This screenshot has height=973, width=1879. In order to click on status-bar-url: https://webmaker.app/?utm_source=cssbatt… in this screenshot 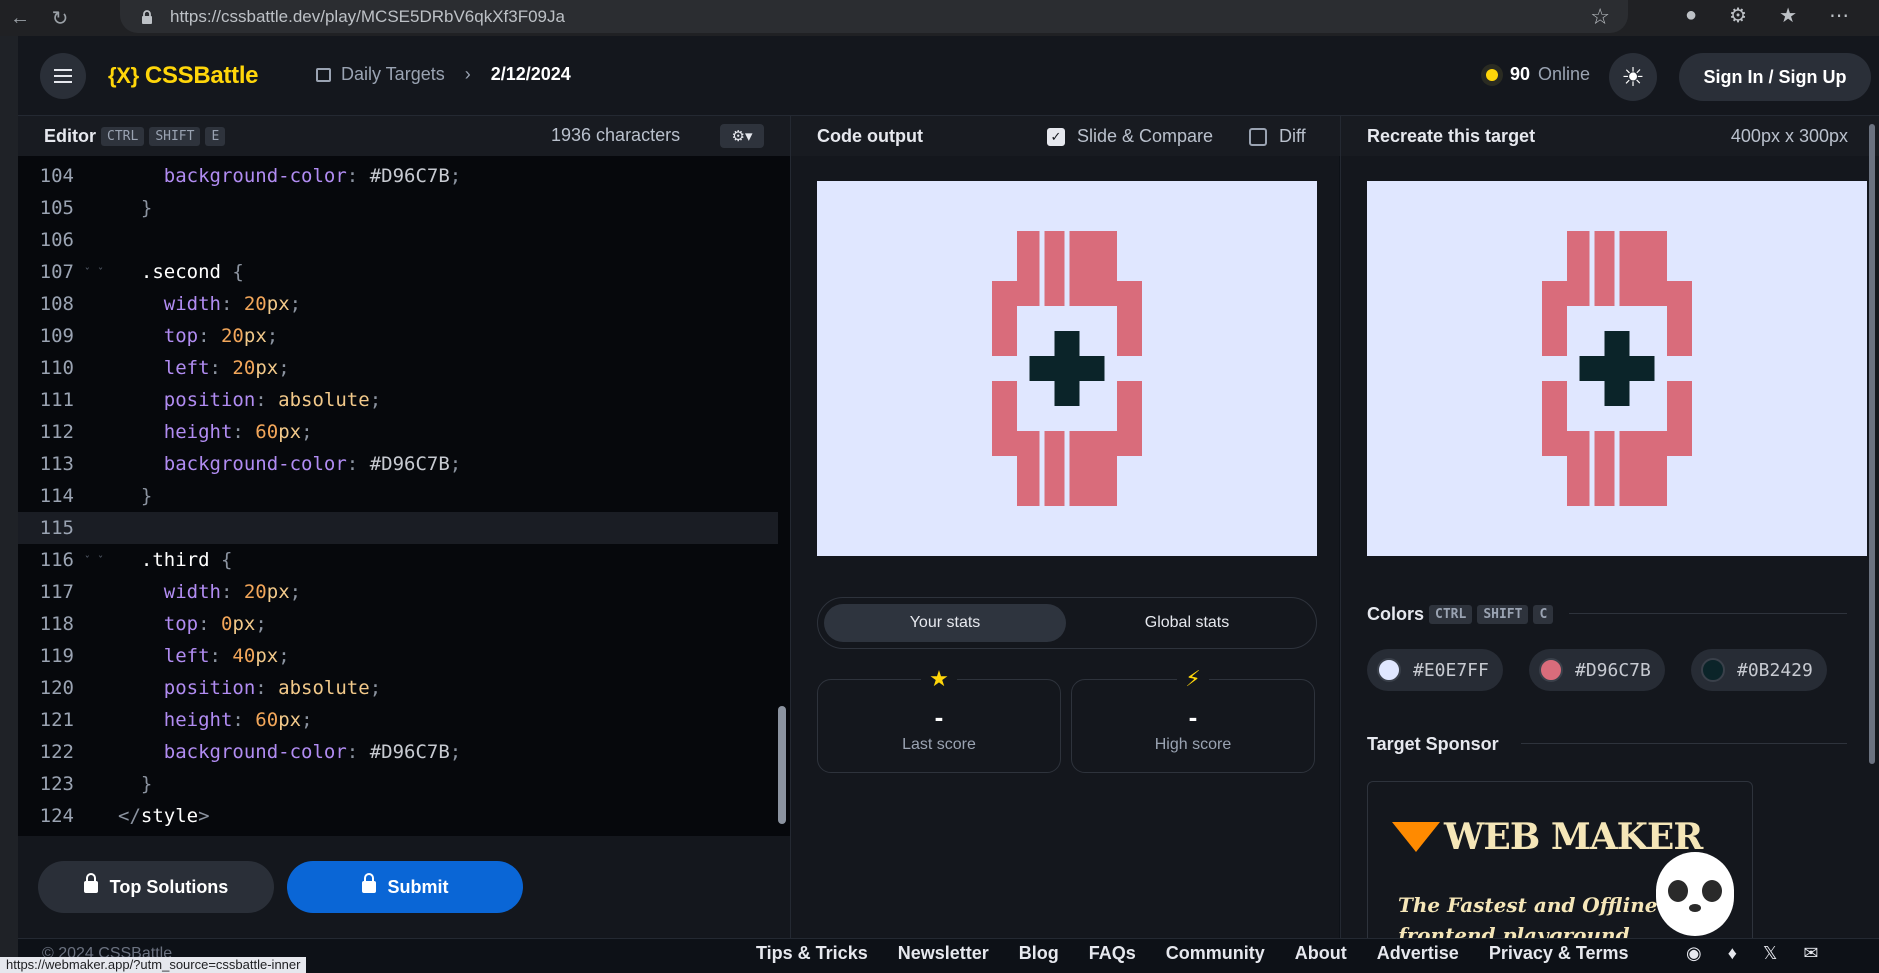, I will do `click(153, 965)`.